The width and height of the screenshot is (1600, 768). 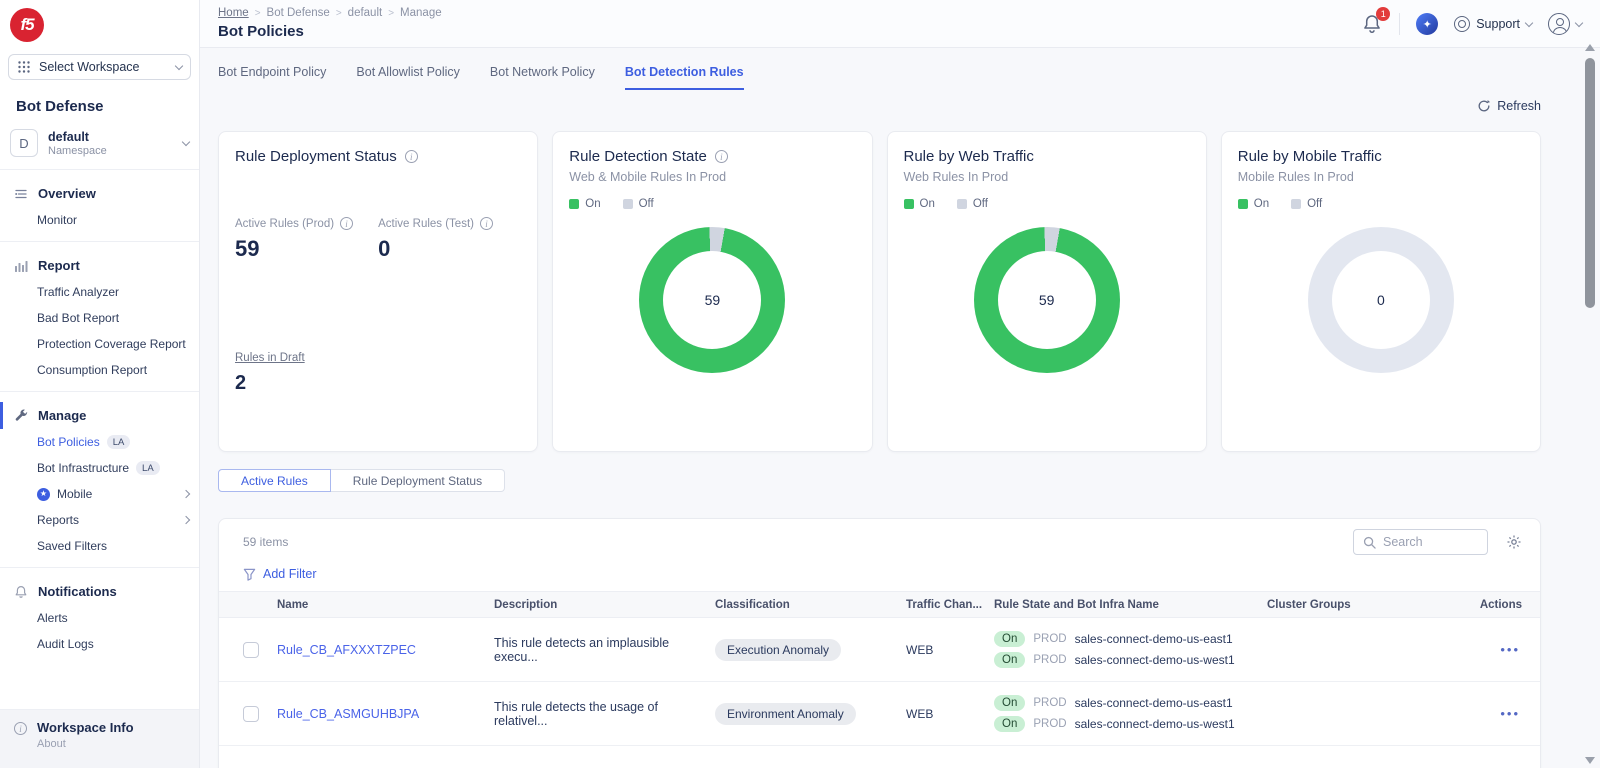 What do you see at coordinates (99, 67) in the screenshot?
I see `workspace-selector: Select Workspace` at bounding box center [99, 67].